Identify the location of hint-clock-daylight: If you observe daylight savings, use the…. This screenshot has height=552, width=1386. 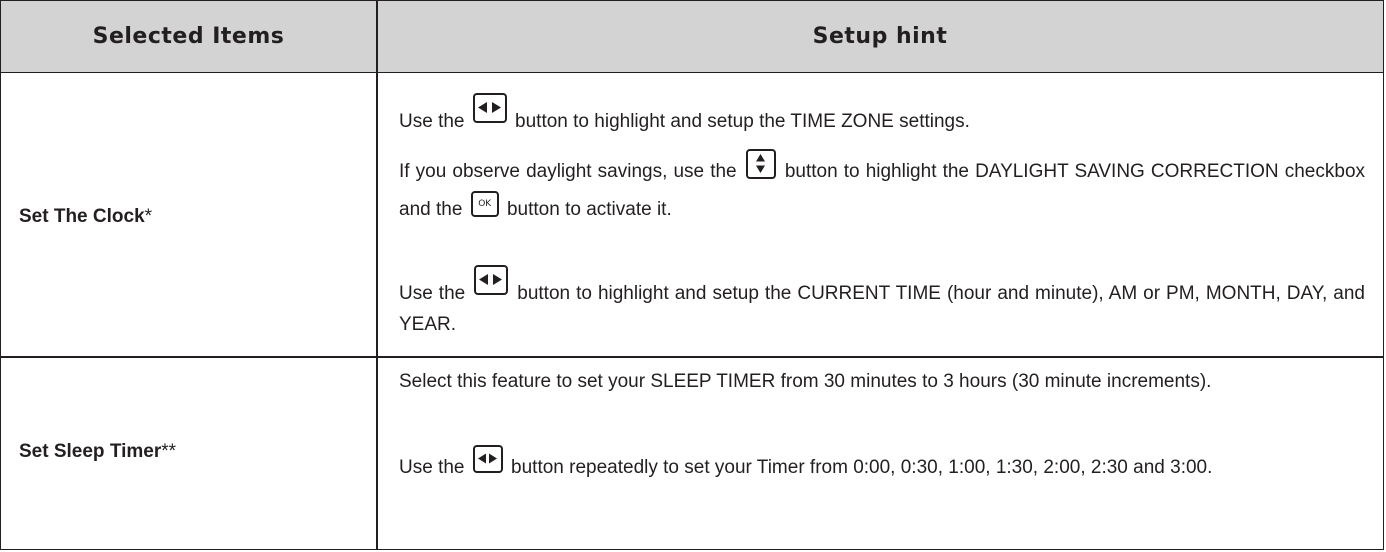
(882, 189).